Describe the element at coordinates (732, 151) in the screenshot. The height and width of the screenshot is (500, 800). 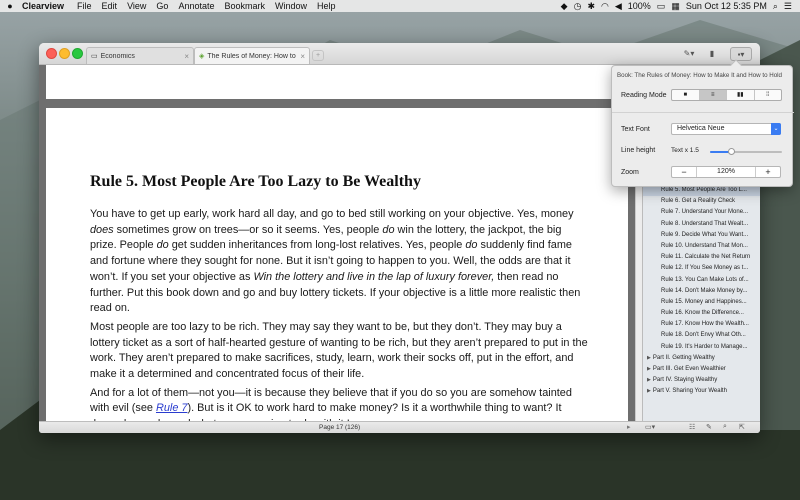
I see `slider-knob` at that location.